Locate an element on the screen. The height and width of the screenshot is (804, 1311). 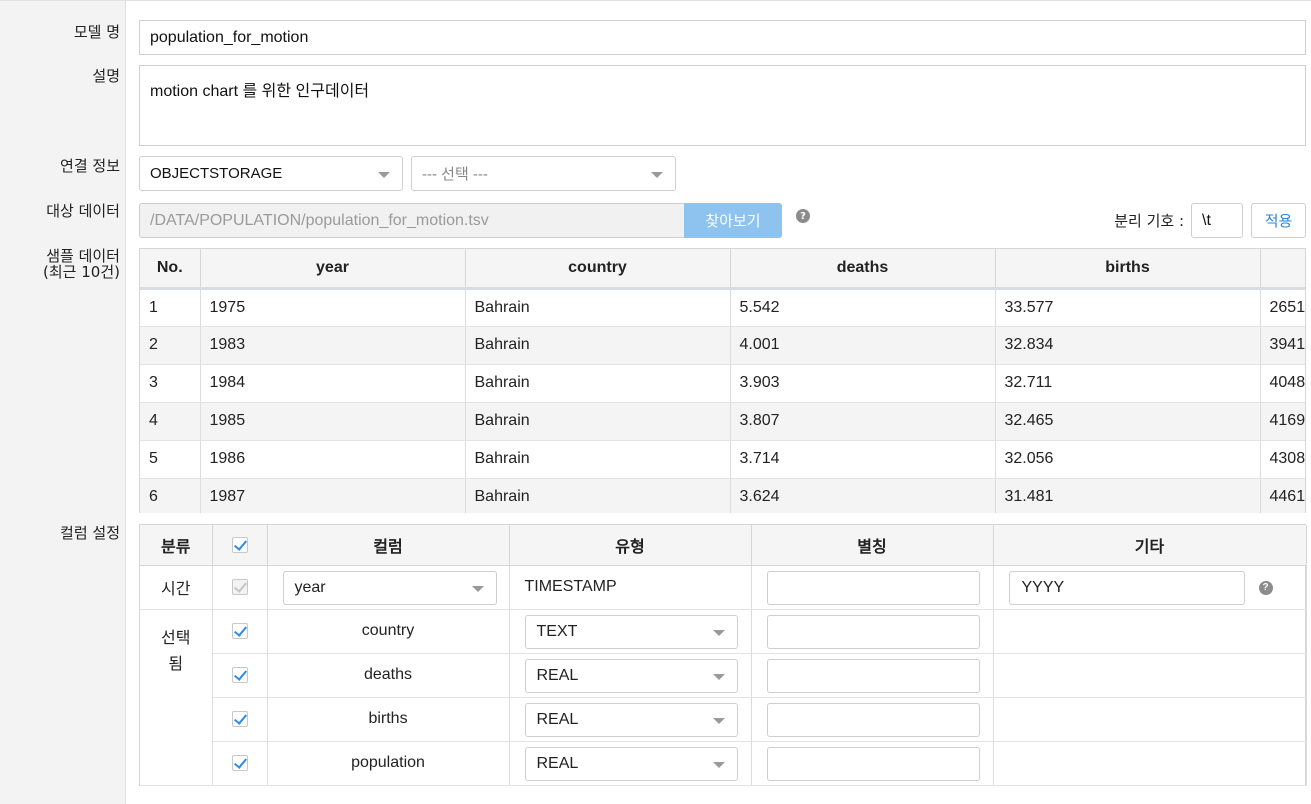
cell: 3.903 is located at coordinates (863, 383).